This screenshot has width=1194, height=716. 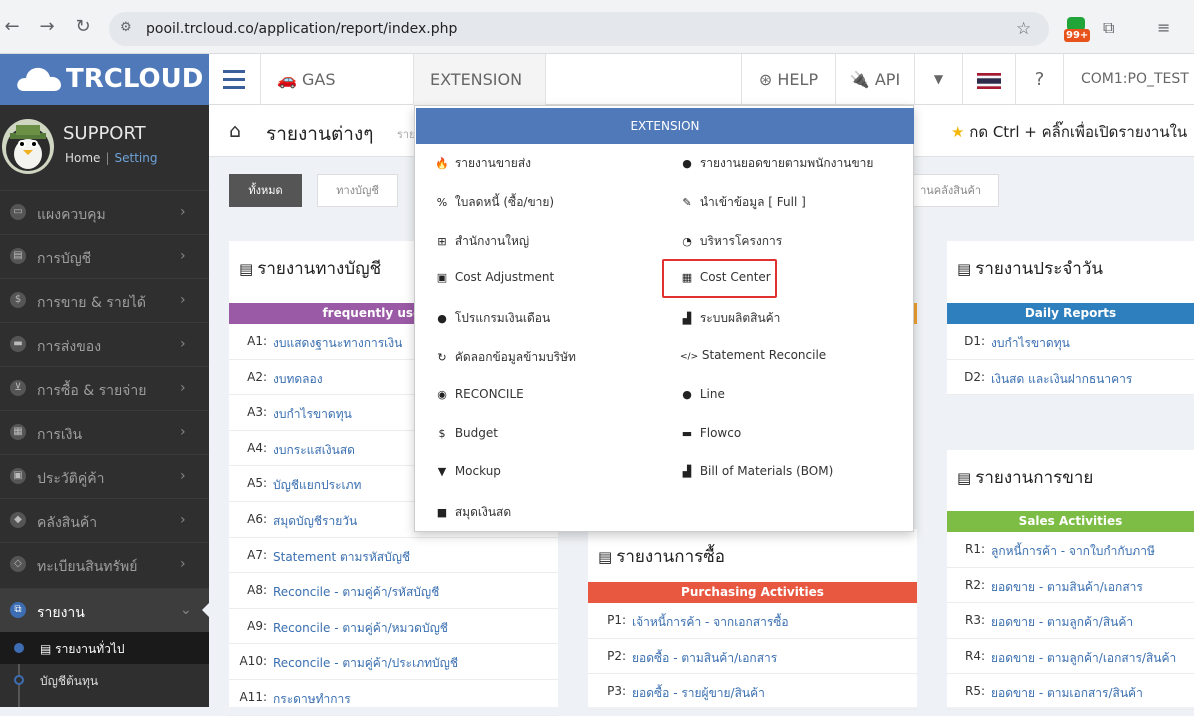 I want to click on extension-badge: 99+, so click(x=1077, y=35).